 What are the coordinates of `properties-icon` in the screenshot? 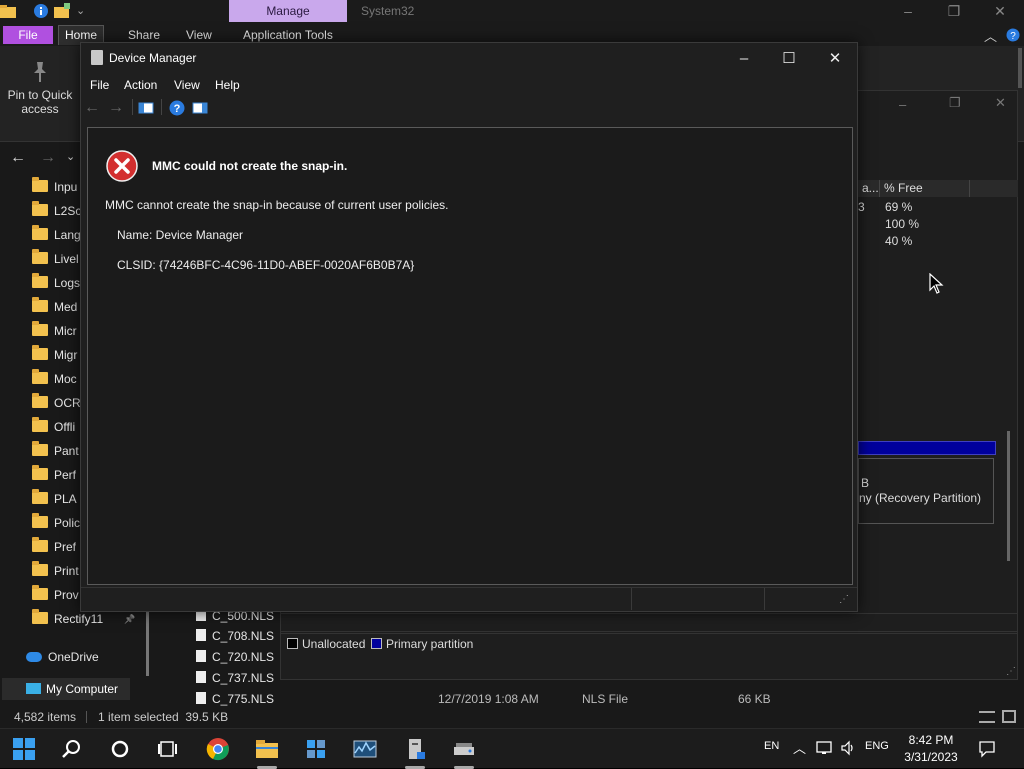 It's located at (42, 11).